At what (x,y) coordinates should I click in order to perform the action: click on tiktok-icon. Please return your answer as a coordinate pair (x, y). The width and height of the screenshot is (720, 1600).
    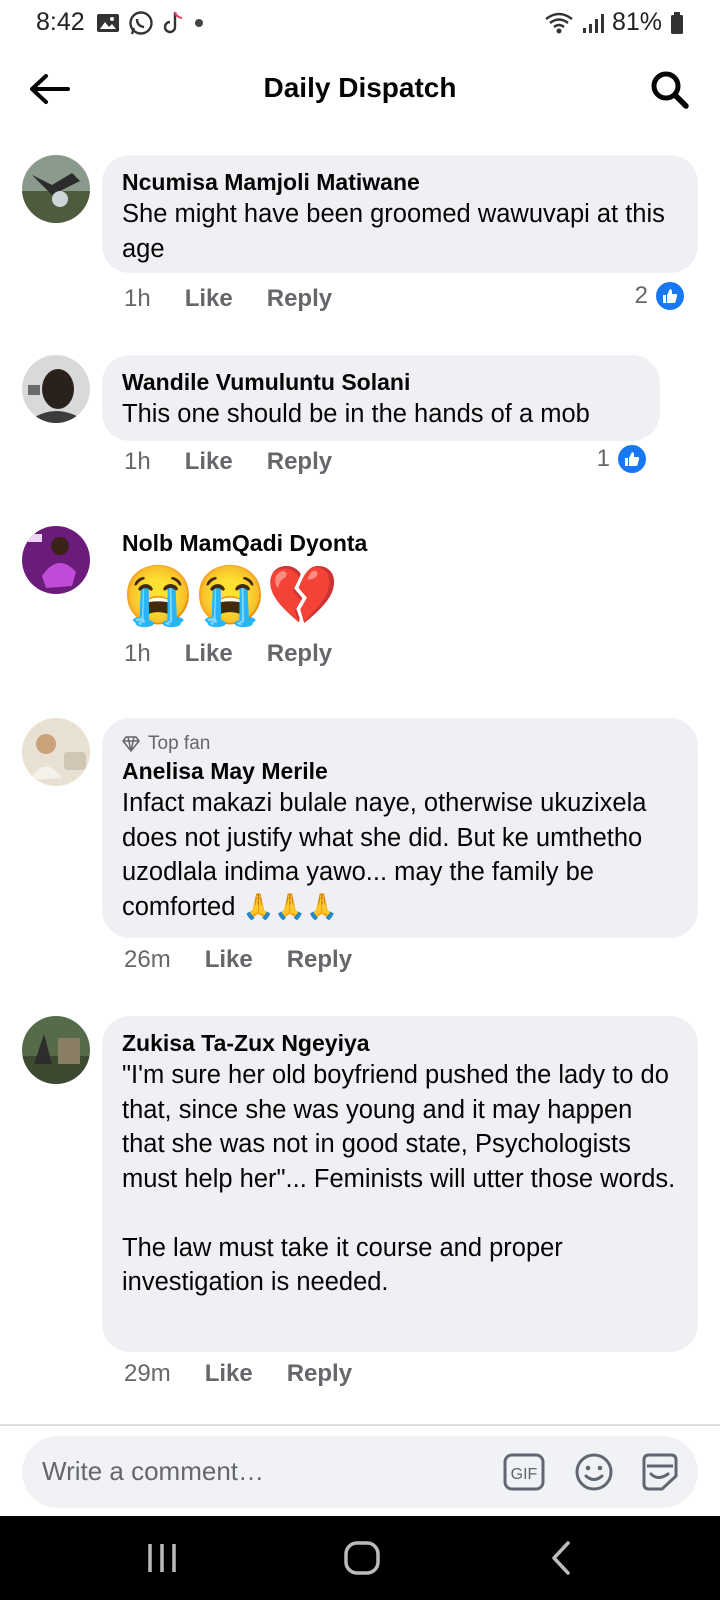
    Looking at the image, I should click on (173, 22).